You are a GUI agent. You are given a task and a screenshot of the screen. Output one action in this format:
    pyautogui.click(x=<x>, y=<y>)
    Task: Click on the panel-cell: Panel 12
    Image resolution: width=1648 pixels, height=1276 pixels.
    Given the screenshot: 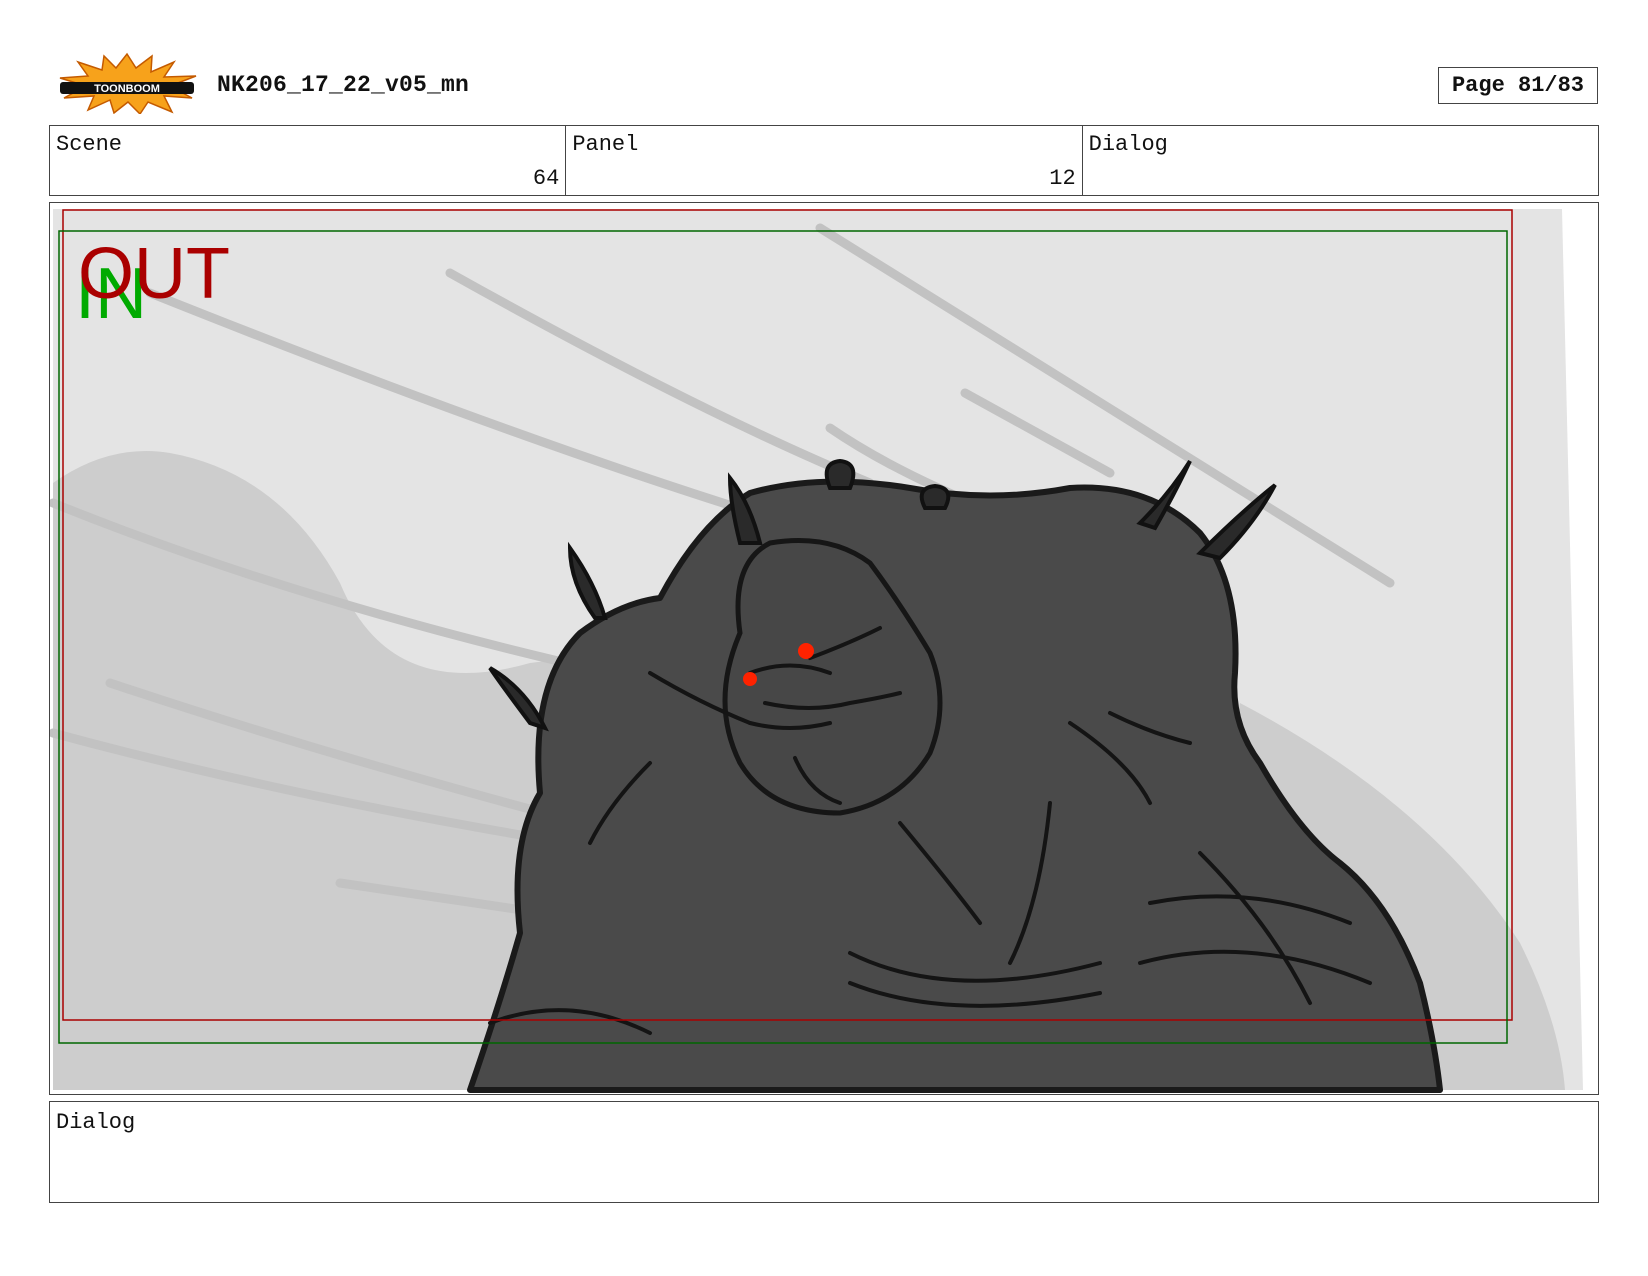 What is the action you would take?
    pyautogui.click(x=824, y=160)
    